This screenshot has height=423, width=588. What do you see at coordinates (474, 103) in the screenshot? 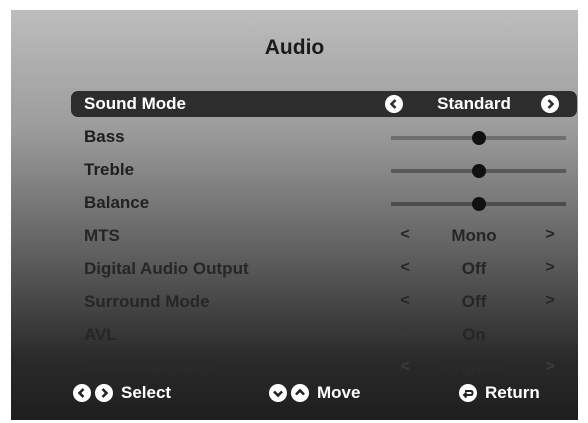
I see `row-value: Standard` at bounding box center [474, 103].